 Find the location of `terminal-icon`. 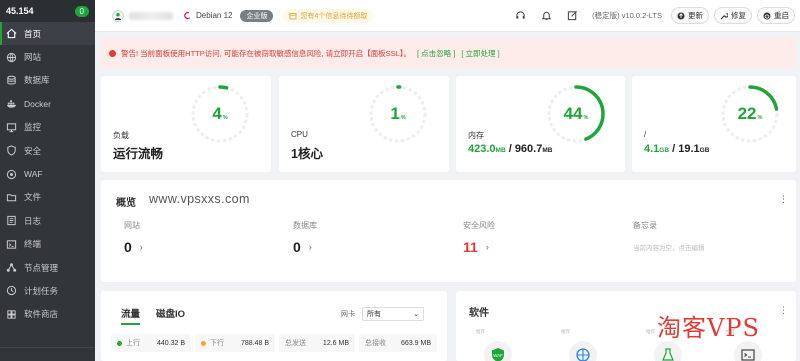

terminal-icon is located at coordinates (11, 244).